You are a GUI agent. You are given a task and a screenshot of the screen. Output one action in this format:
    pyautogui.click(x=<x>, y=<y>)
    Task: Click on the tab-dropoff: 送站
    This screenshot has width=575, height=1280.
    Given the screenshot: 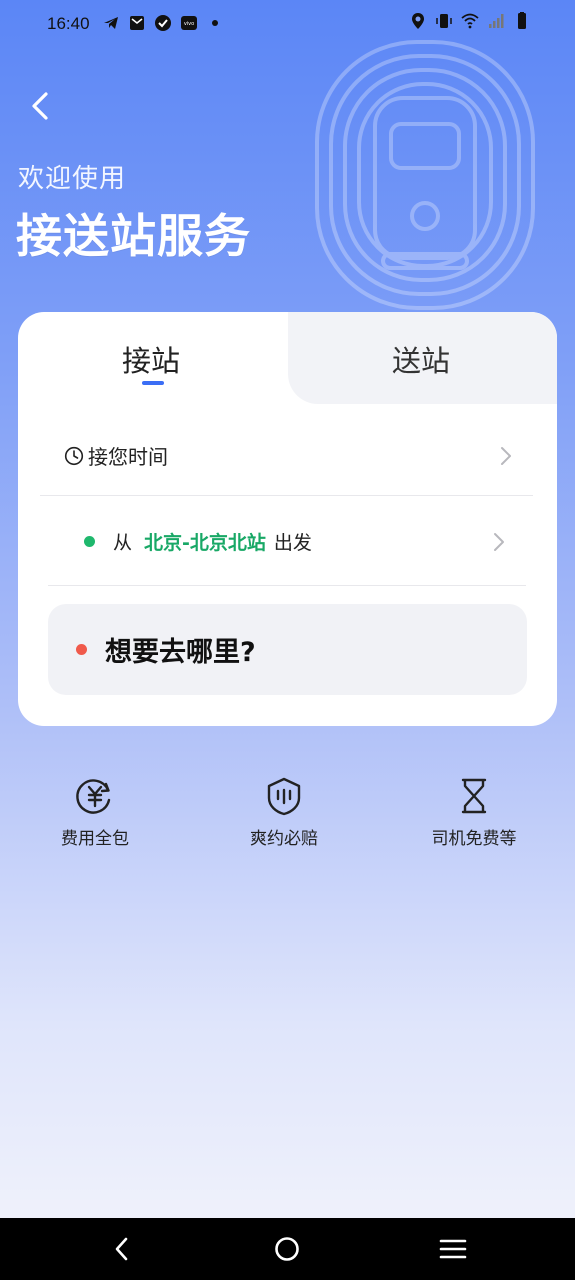 What is the action you would take?
    pyautogui.click(x=421, y=359)
    